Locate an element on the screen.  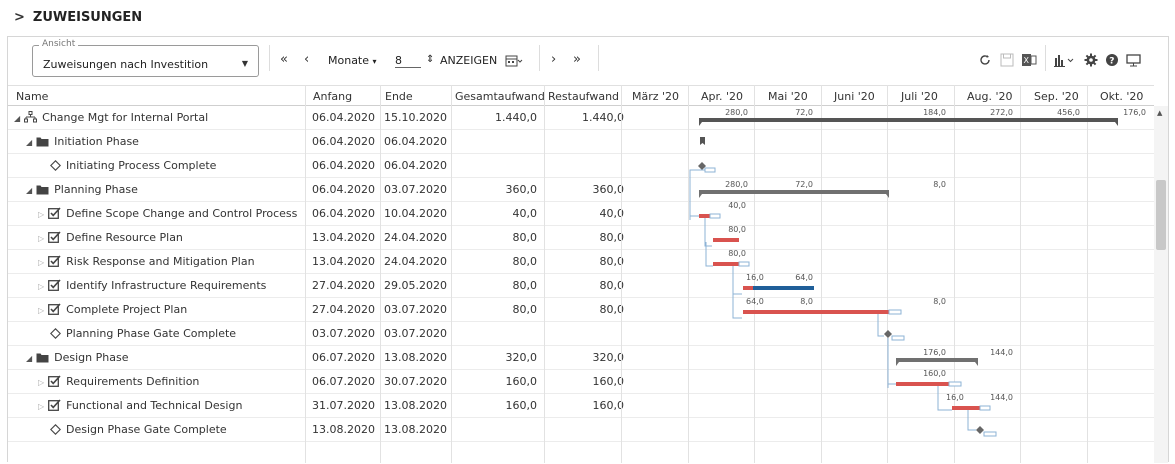
scrollbar-thumb is located at coordinates (1161, 215).